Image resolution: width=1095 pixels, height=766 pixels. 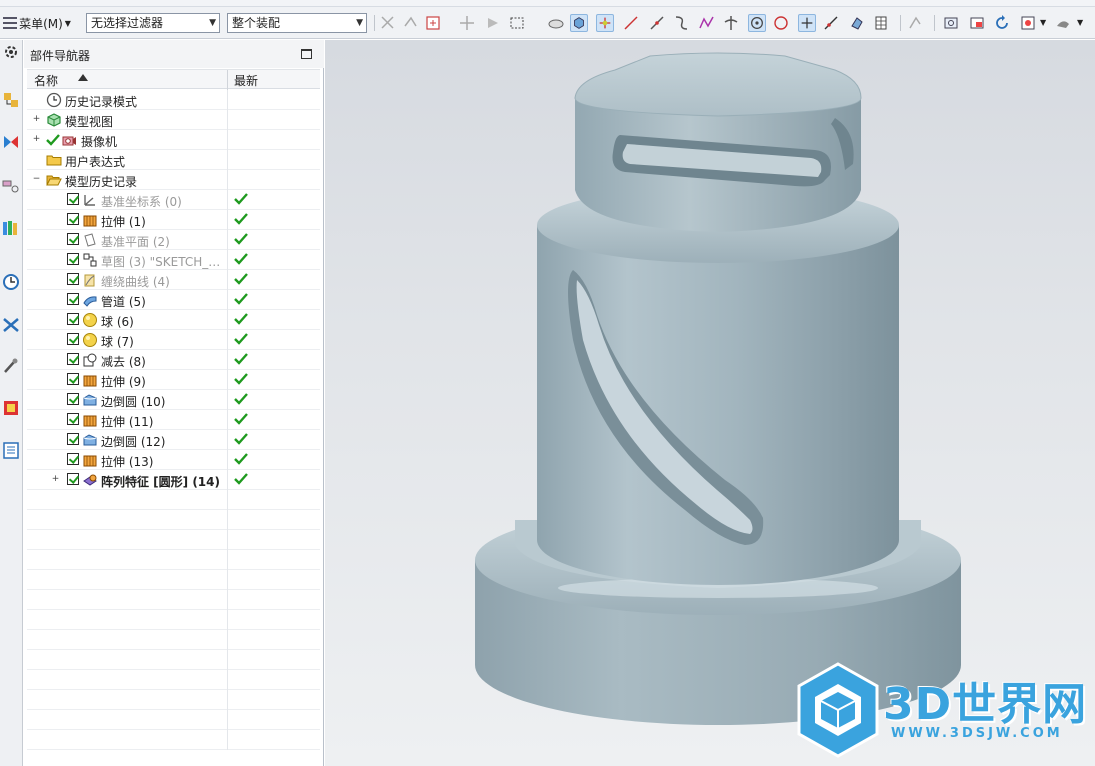 What do you see at coordinates (757, 23) in the screenshot?
I see `snap-arc-center-icon` at bounding box center [757, 23].